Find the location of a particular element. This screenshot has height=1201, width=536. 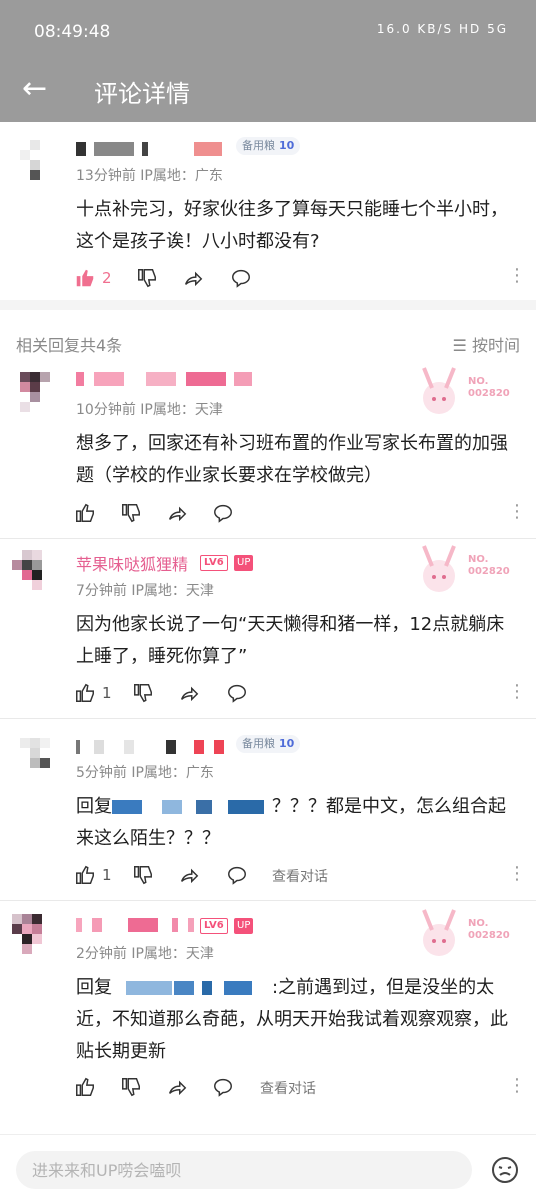

emoji-icon is located at coordinates (505, 1170).